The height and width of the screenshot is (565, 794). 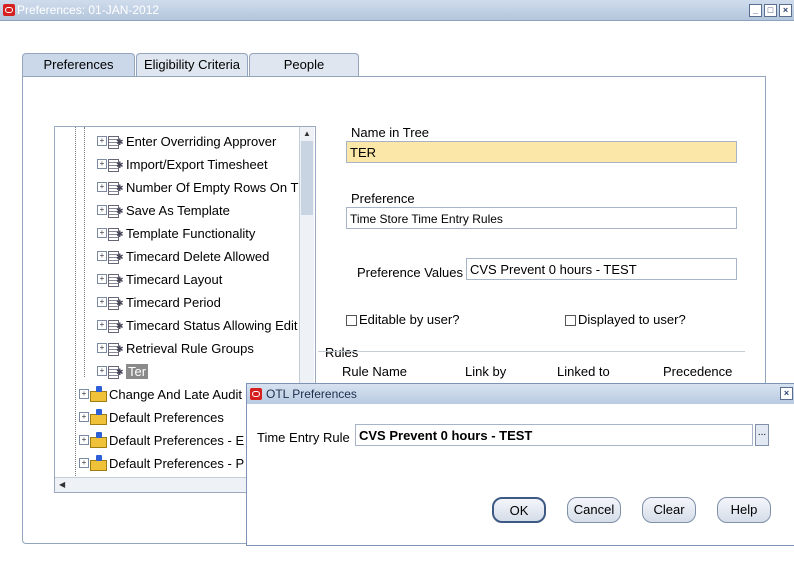 What do you see at coordinates (601, 269) in the screenshot?
I see `preference-values-field: CVS Prevent 0 hours - TEST` at bounding box center [601, 269].